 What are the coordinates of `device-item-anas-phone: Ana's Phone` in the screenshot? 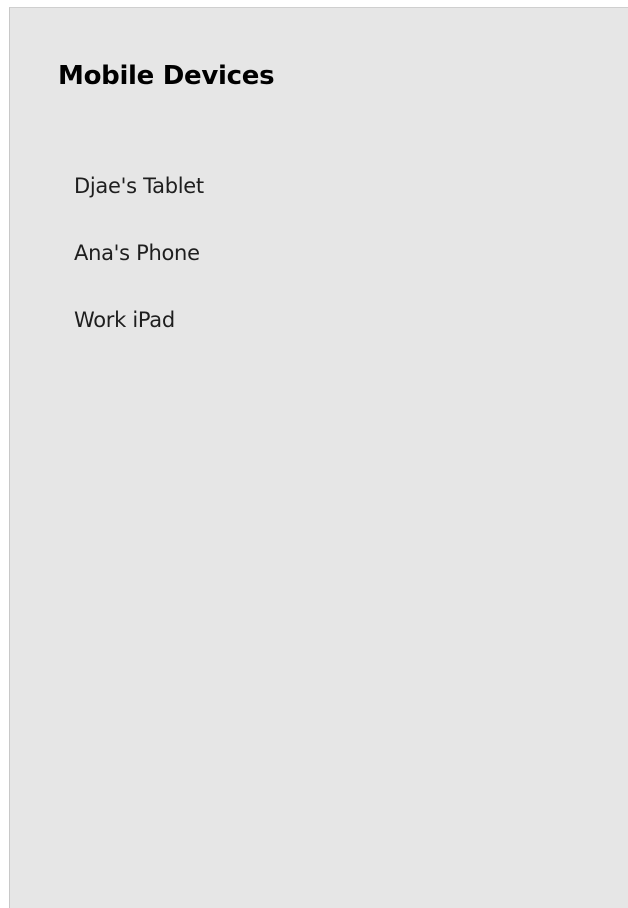 It's located at (139, 263).